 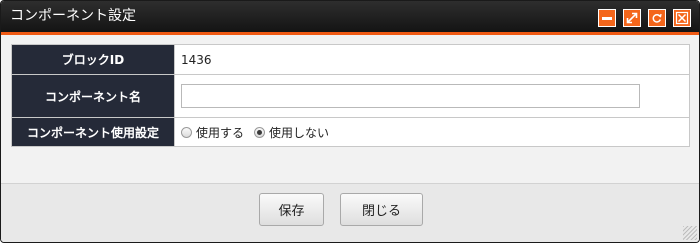 I want to click on resize-grip, so click(x=690, y=233).